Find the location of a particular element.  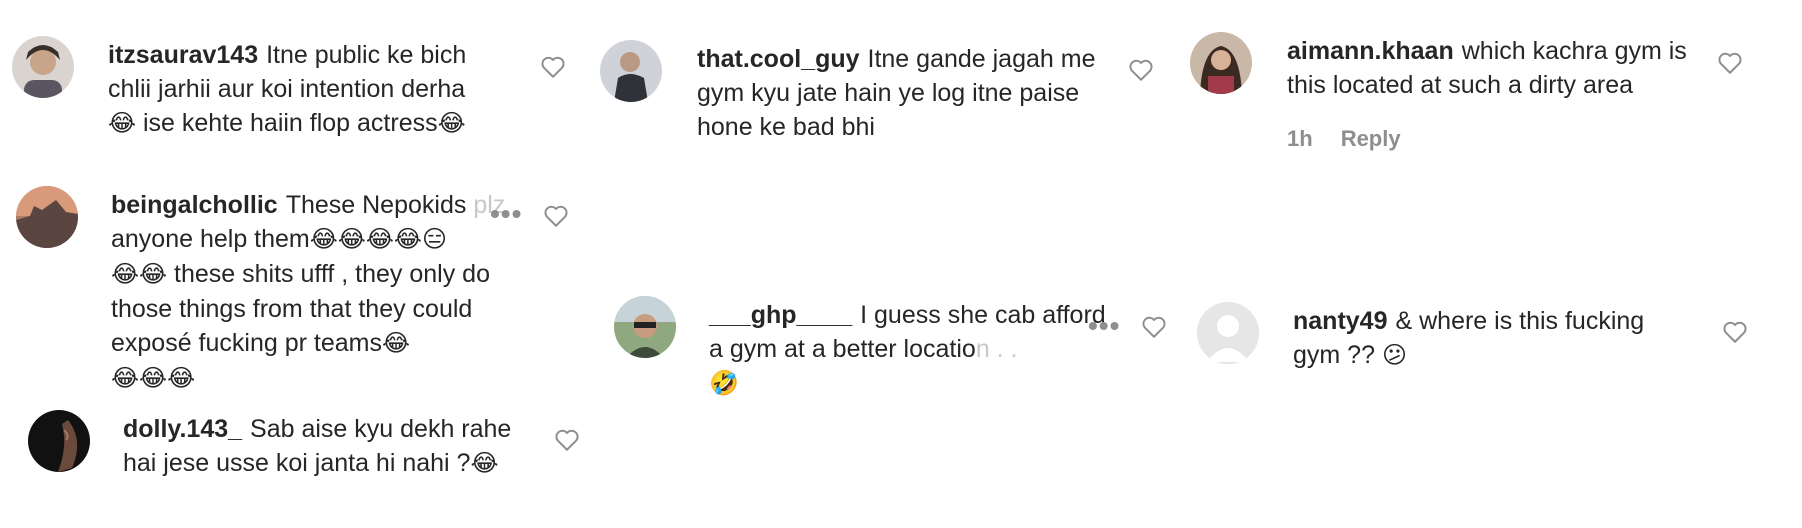

comment-text: These Nepokids is located at coordinates (376, 205).